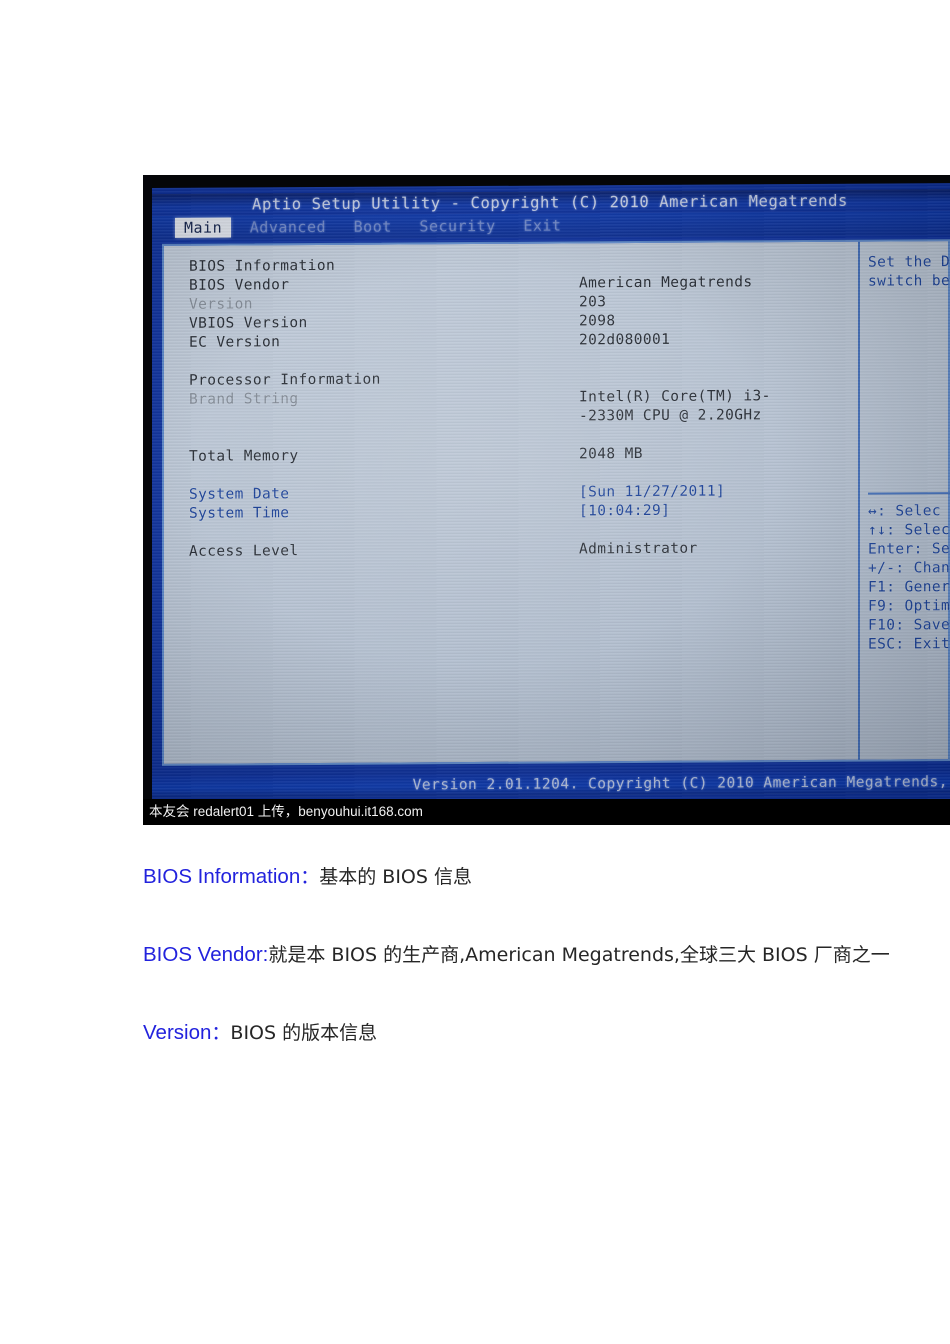 This screenshot has height=1344, width=950. I want to click on setting-label: Access Level, so click(244, 551).